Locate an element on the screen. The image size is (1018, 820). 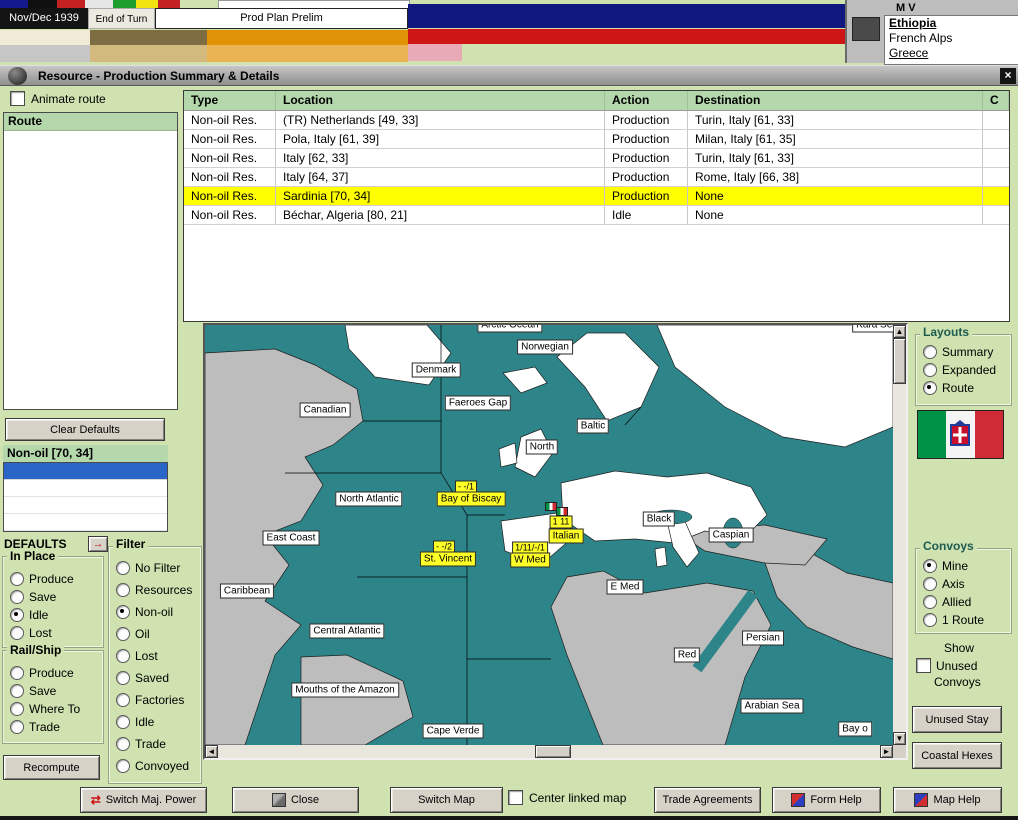
show-unused-checkbox is located at coordinates (923, 665).